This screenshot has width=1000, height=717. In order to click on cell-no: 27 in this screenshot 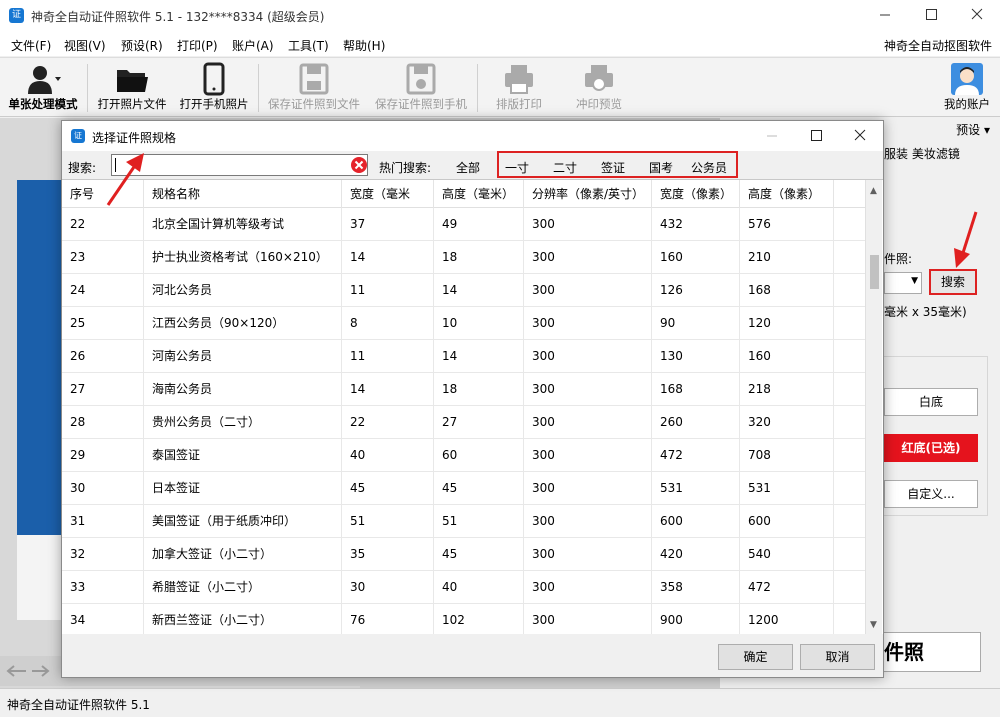, I will do `click(103, 389)`.